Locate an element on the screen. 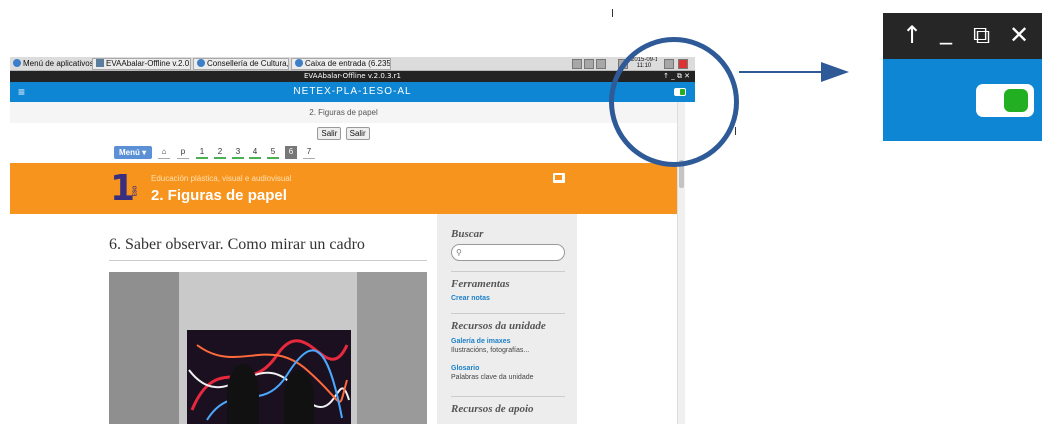  page-link-2: 2 is located at coordinates (220, 152).